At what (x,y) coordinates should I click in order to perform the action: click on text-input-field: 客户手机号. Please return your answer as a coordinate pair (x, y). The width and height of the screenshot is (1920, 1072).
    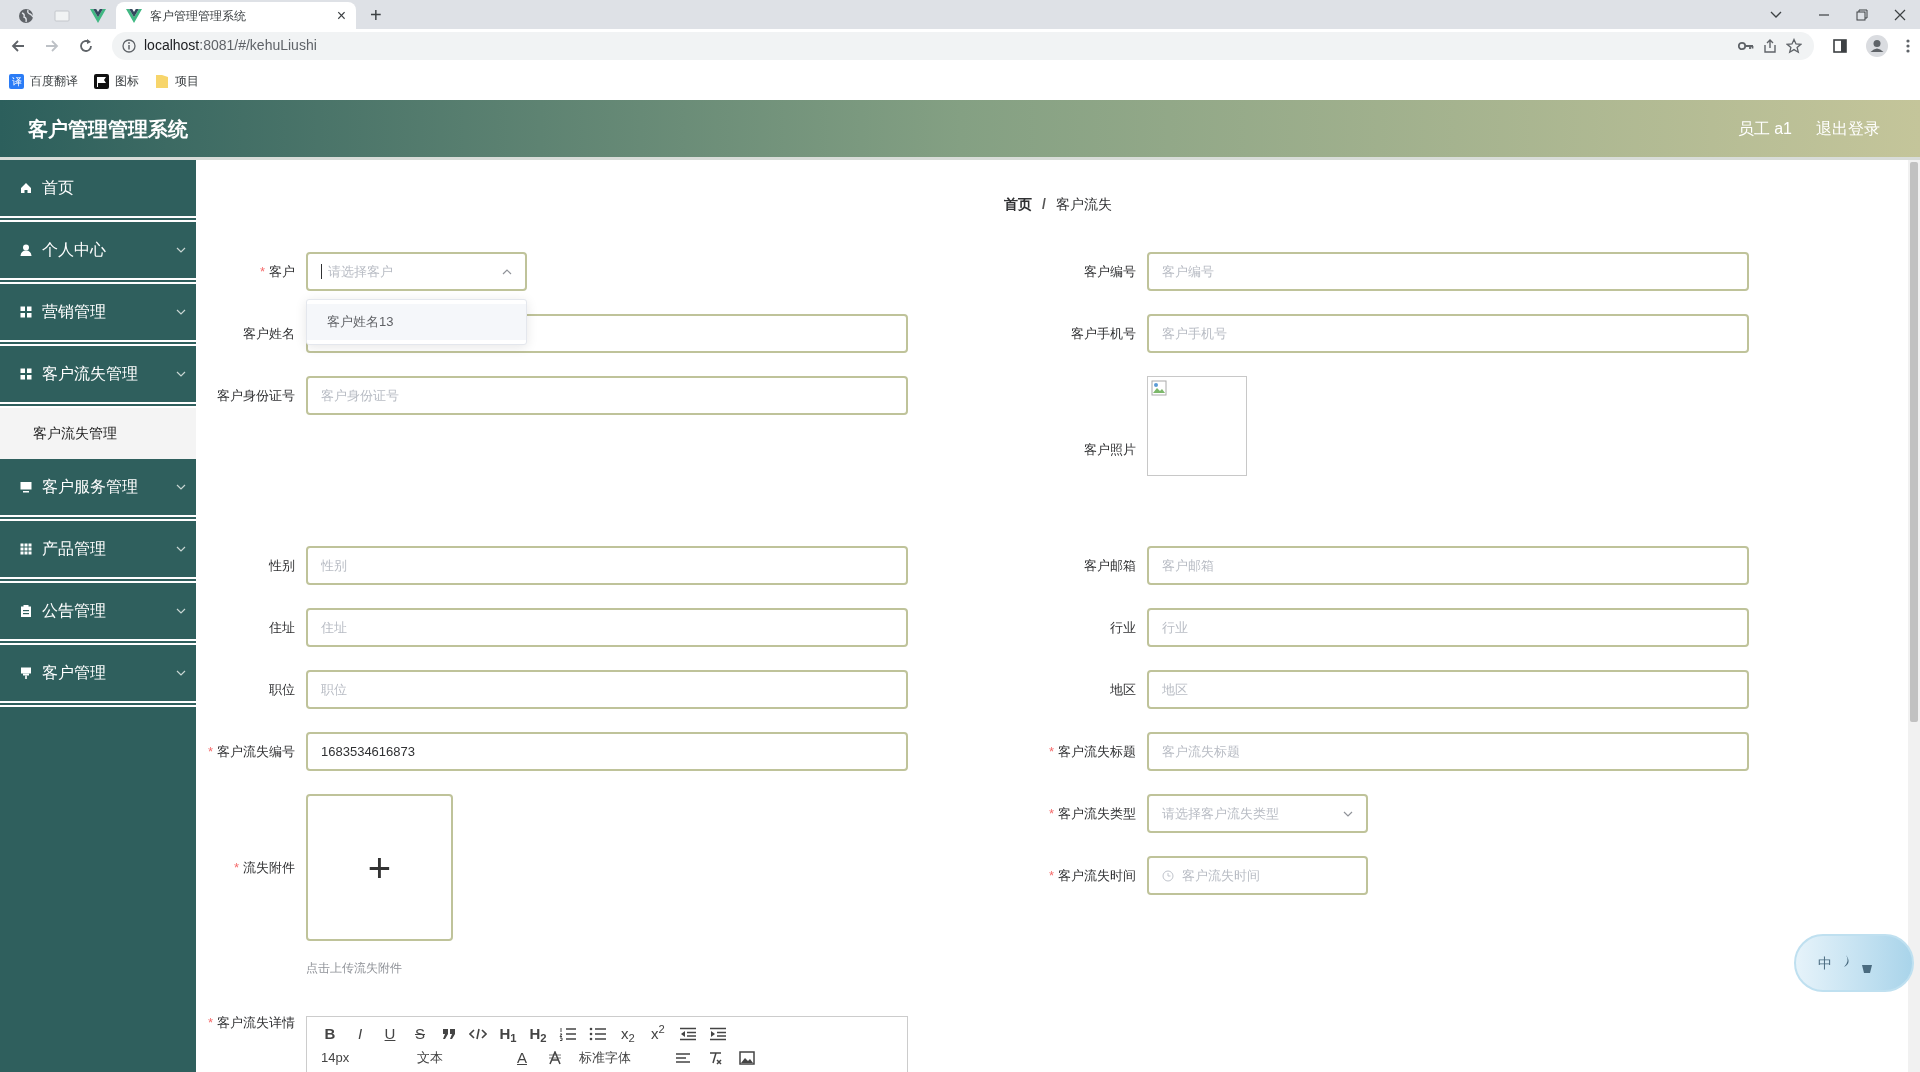
    Looking at the image, I should click on (1448, 333).